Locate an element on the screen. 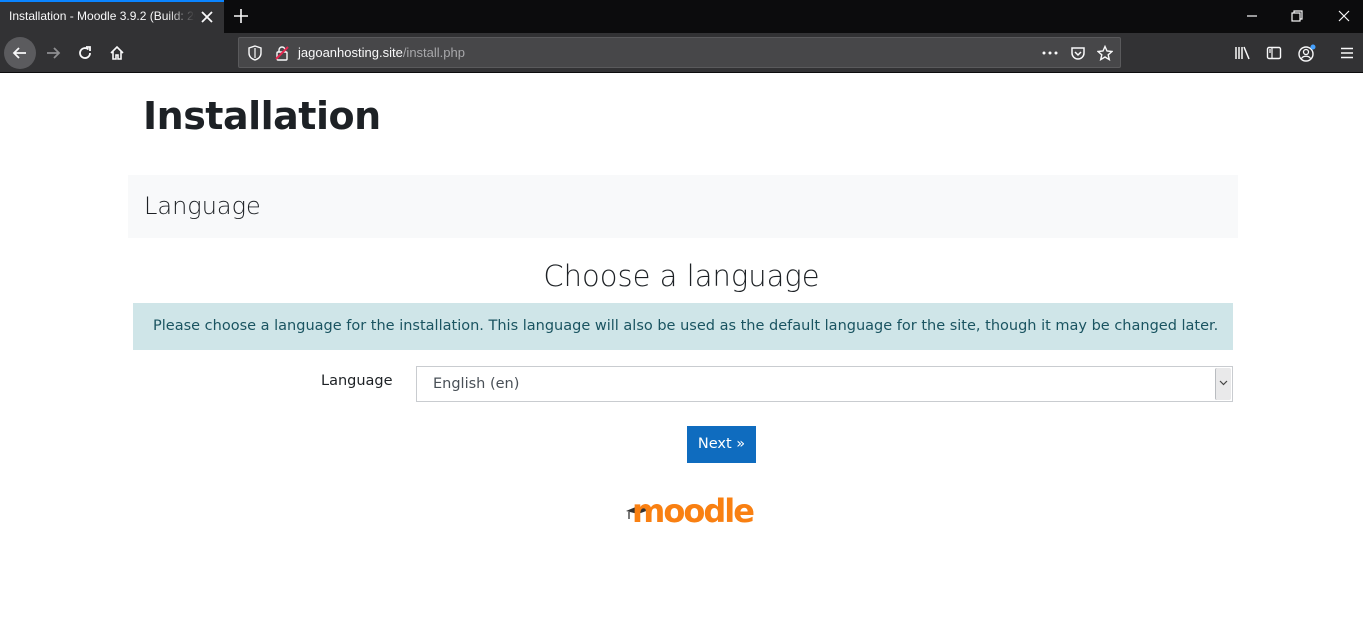  url-text: jagoanhosting.site/install.php is located at coordinates (381, 52).